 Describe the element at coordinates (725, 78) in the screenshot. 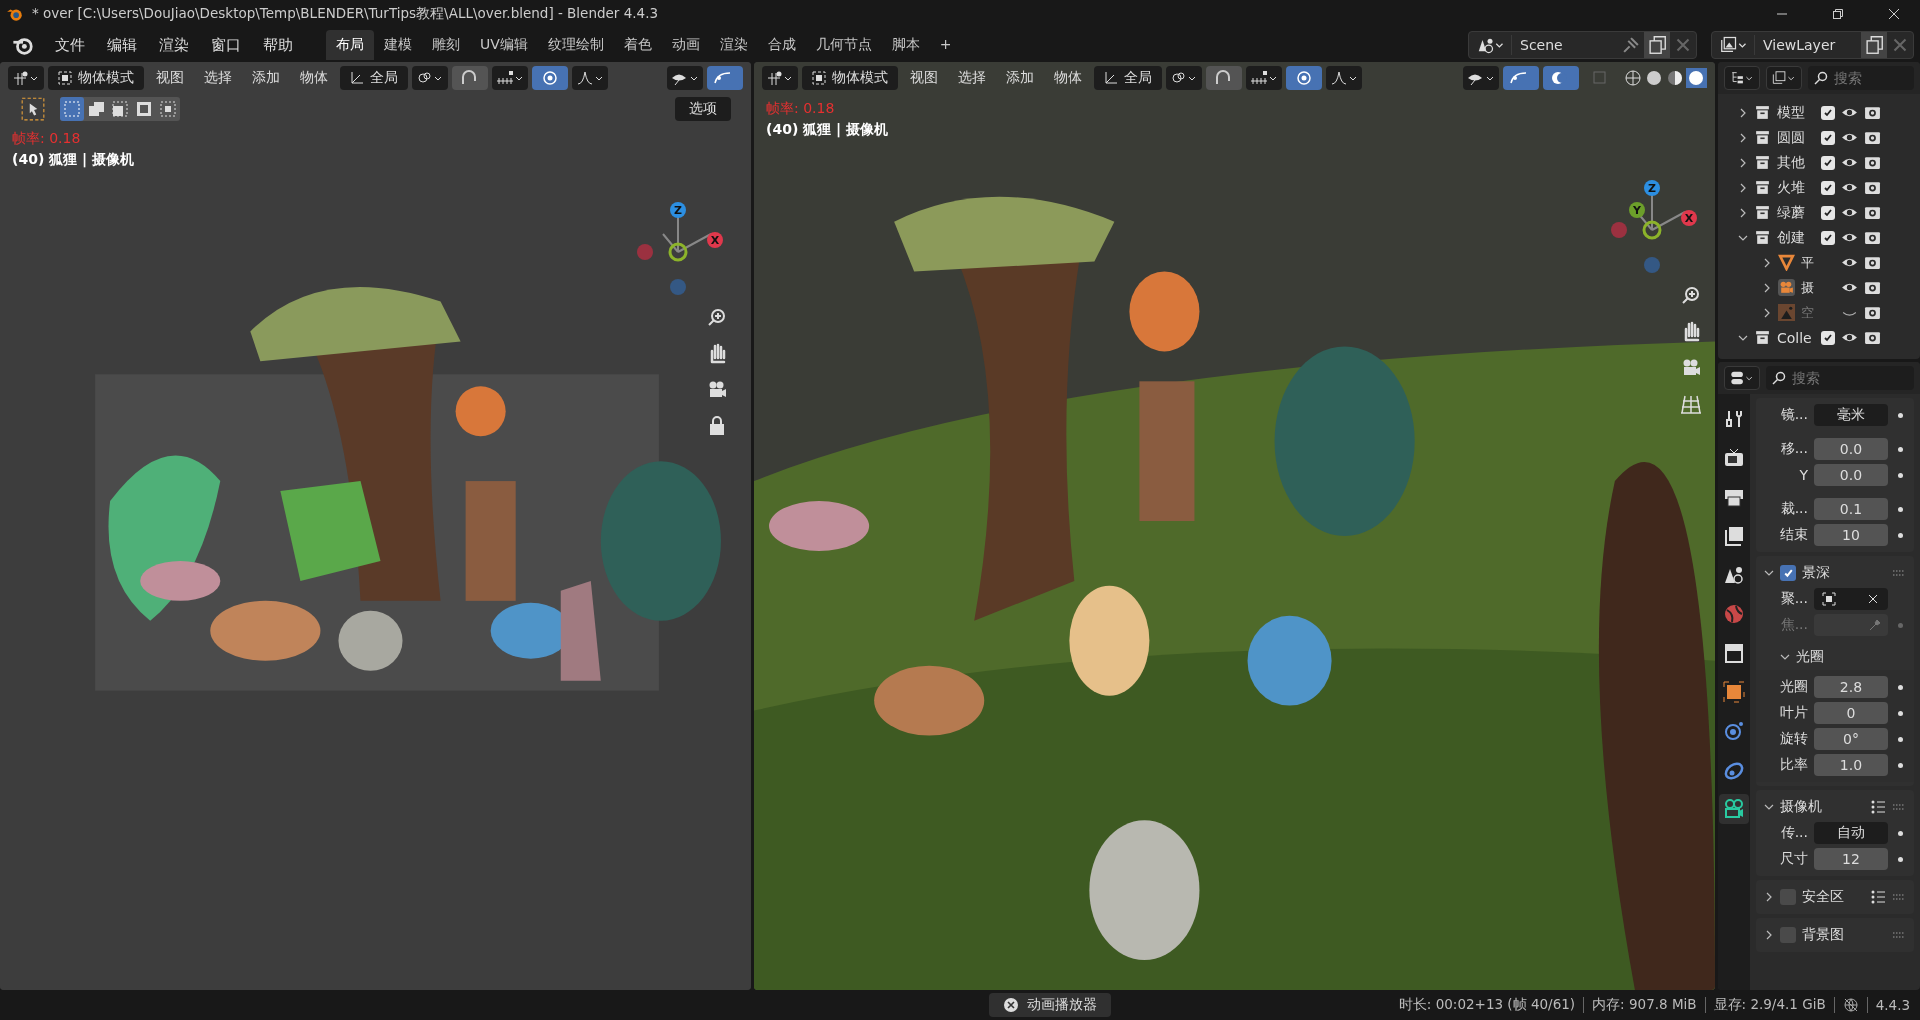

I see `gizmo-toggle-icon` at that location.